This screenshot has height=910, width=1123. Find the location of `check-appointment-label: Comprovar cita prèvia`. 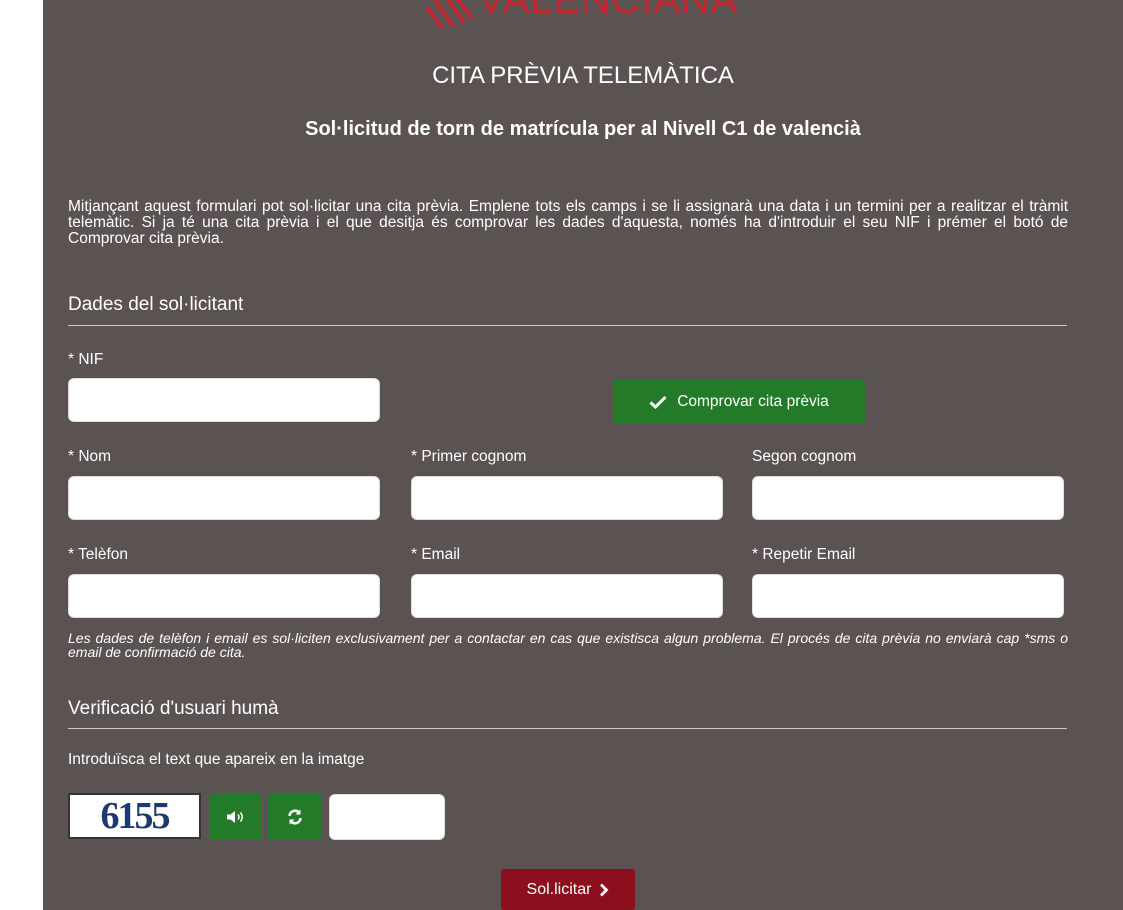

check-appointment-label: Comprovar cita prèvia is located at coordinates (753, 401).